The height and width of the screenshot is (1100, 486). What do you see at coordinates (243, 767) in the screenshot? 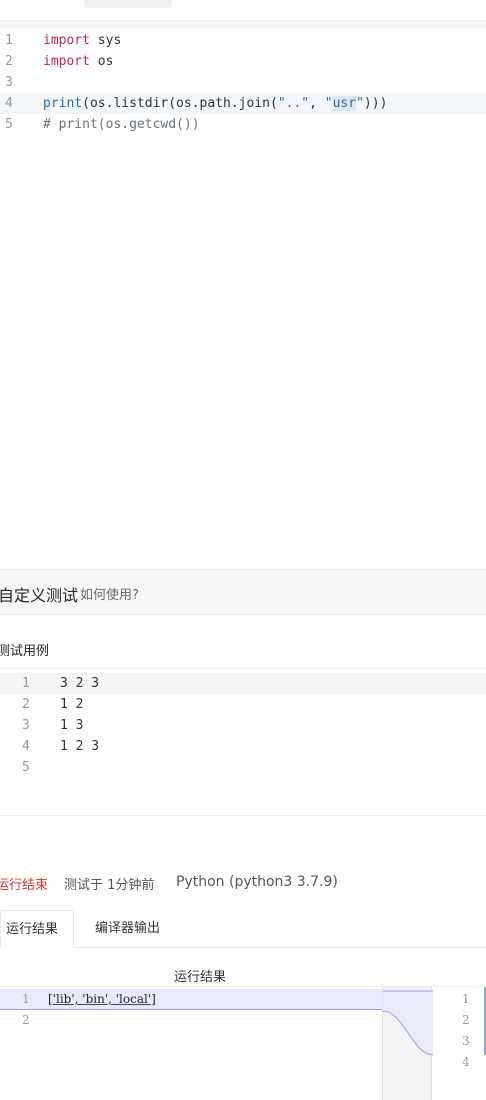
I see `case-line: 5` at bounding box center [243, 767].